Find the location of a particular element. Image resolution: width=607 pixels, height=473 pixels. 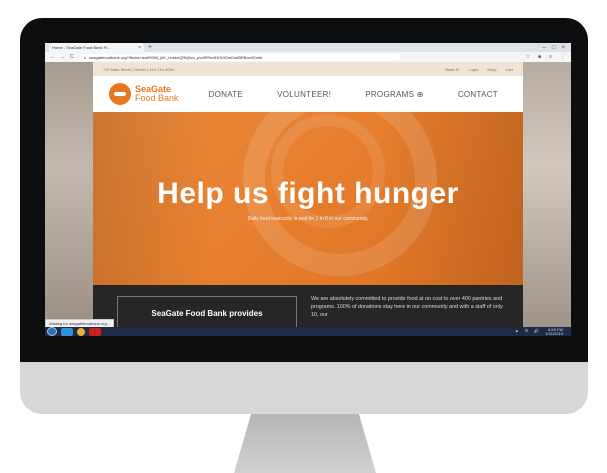

cart-icon: Cart is located at coordinates (509, 69).